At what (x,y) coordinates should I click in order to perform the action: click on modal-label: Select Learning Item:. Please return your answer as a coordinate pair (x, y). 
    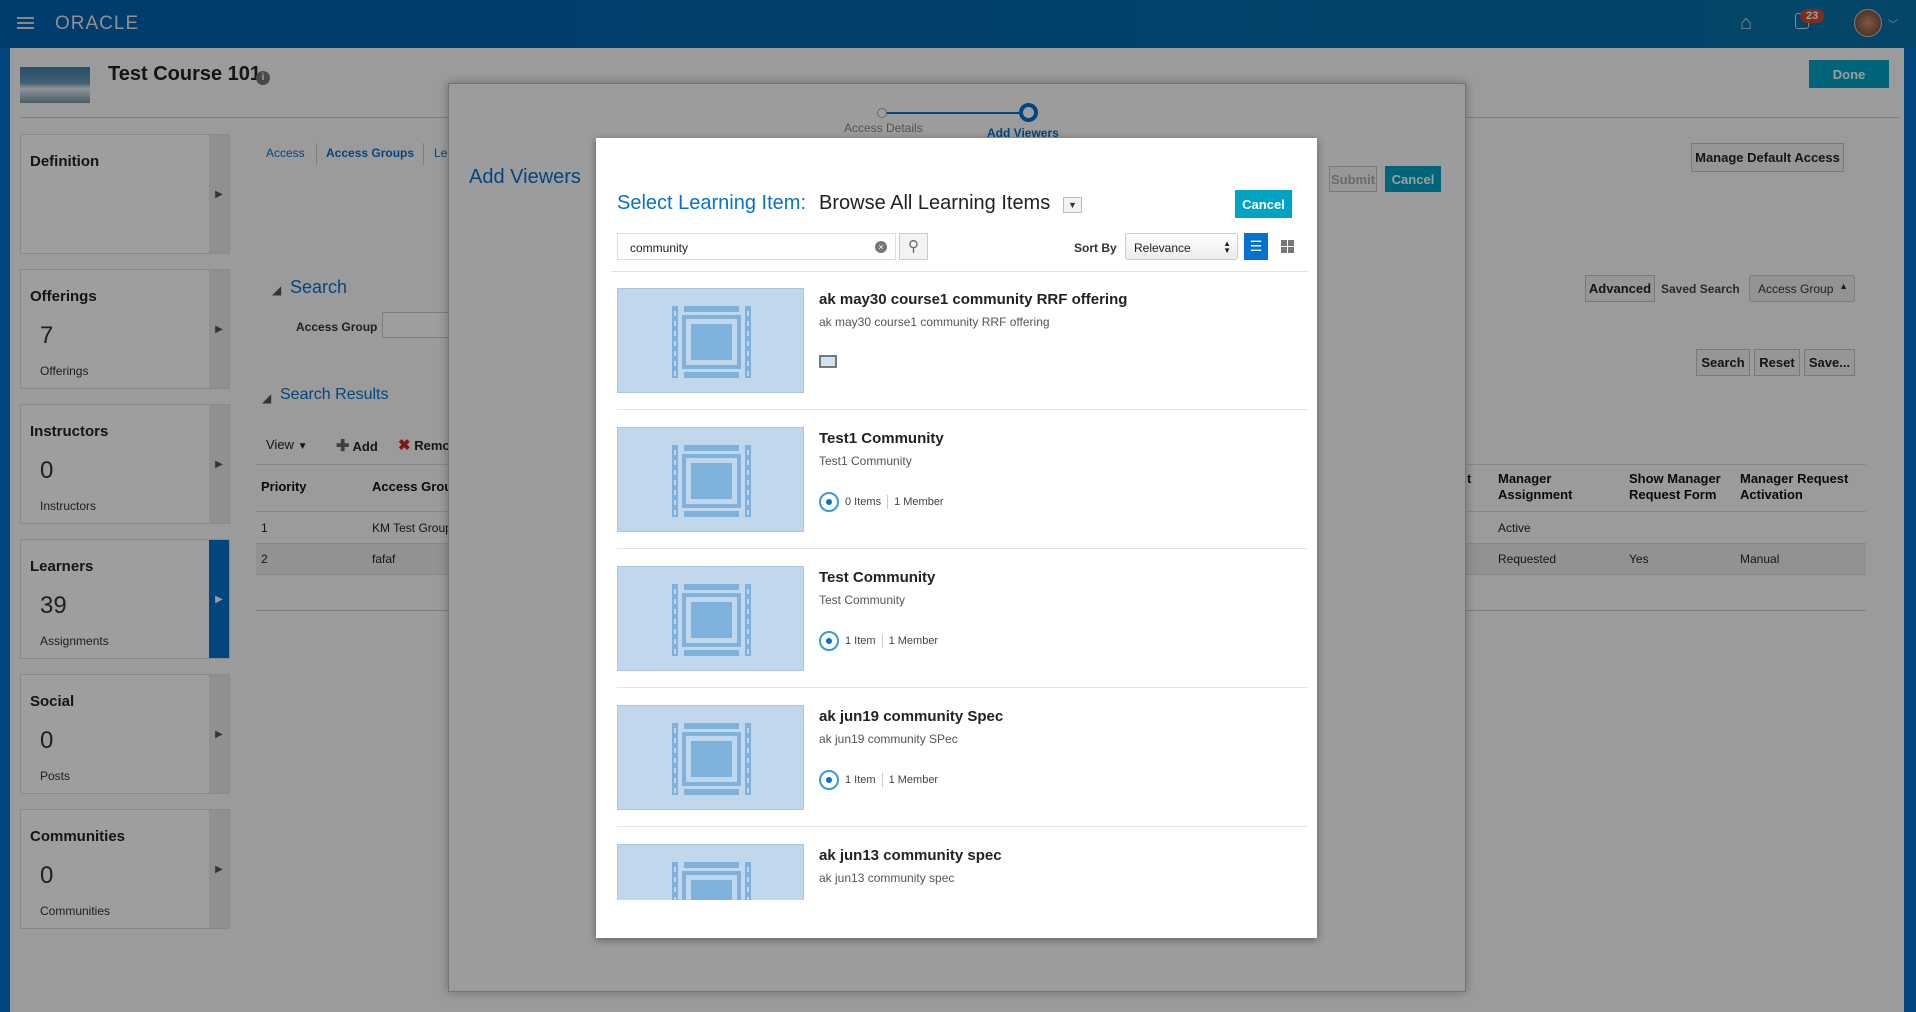
    Looking at the image, I should click on (711, 203).